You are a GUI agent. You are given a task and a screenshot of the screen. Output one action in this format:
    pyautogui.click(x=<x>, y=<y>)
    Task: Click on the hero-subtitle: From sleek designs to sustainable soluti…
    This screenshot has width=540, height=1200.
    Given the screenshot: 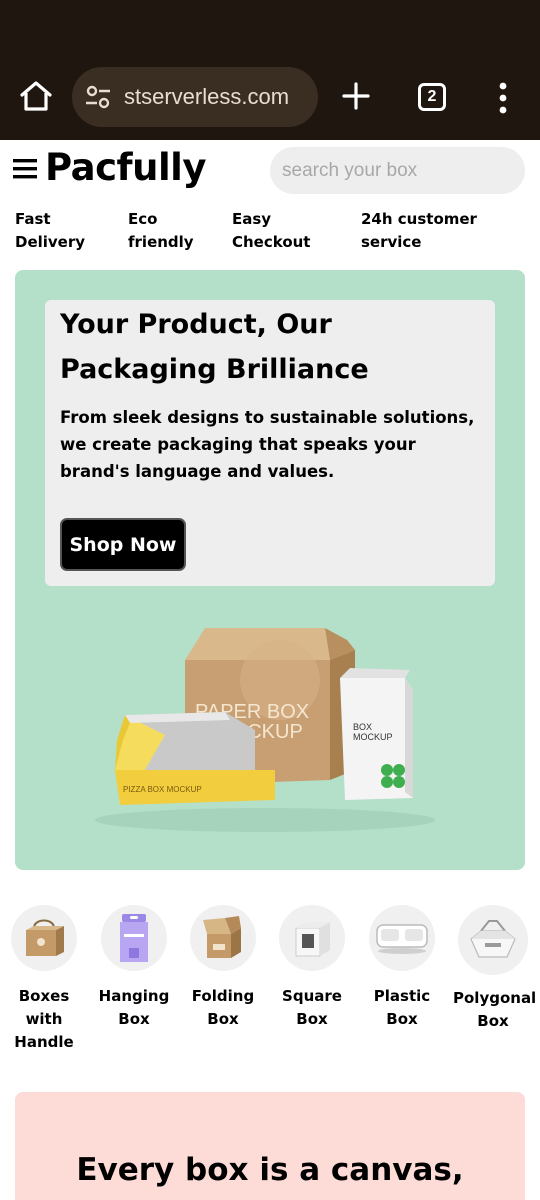 What is the action you would take?
    pyautogui.click(x=267, y=444)
    